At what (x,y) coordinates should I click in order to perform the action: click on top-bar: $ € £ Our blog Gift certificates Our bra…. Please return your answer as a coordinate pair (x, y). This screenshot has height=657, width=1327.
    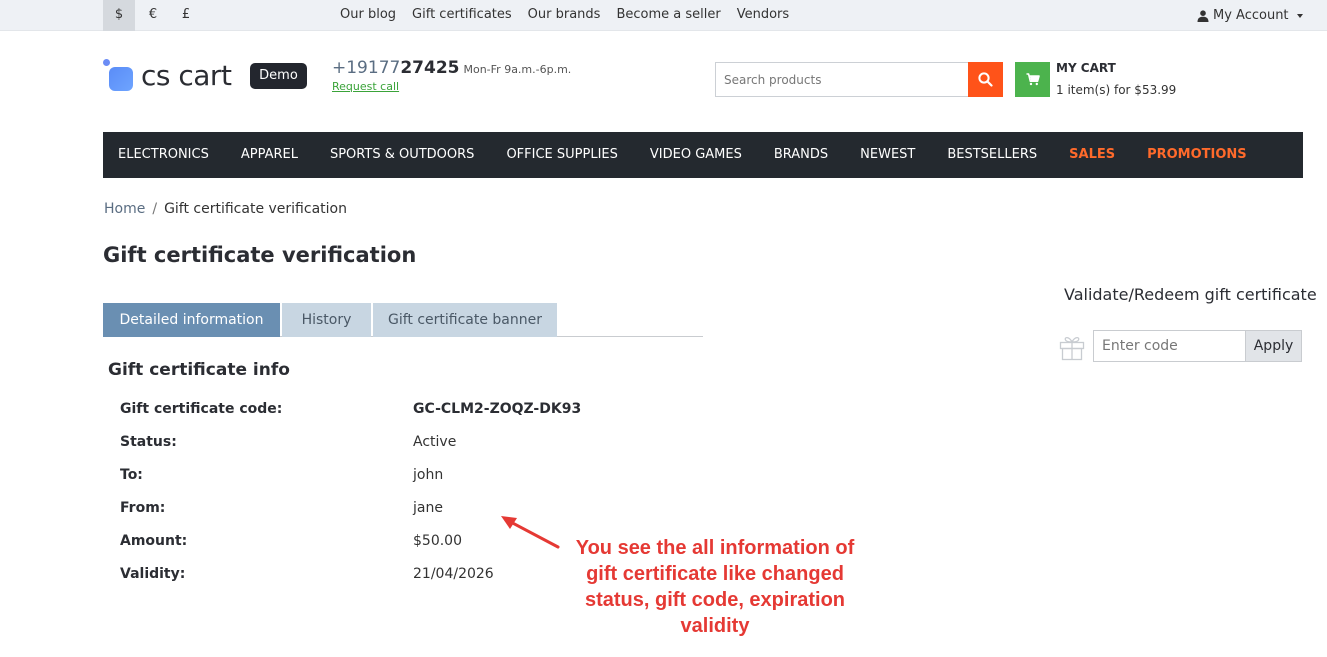
    Looking at the image, I should click on (663, 15).